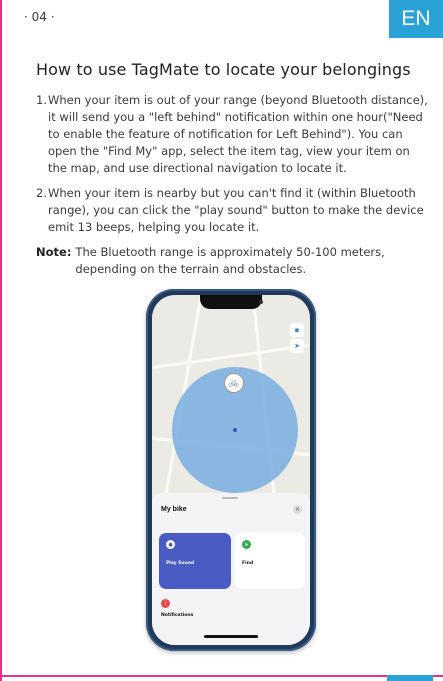 This screenshot has width=443, height=681. What do you see at coordinates (235, 430) in the screenshot?
I see `location-dot` at bounding box center [235, 430].